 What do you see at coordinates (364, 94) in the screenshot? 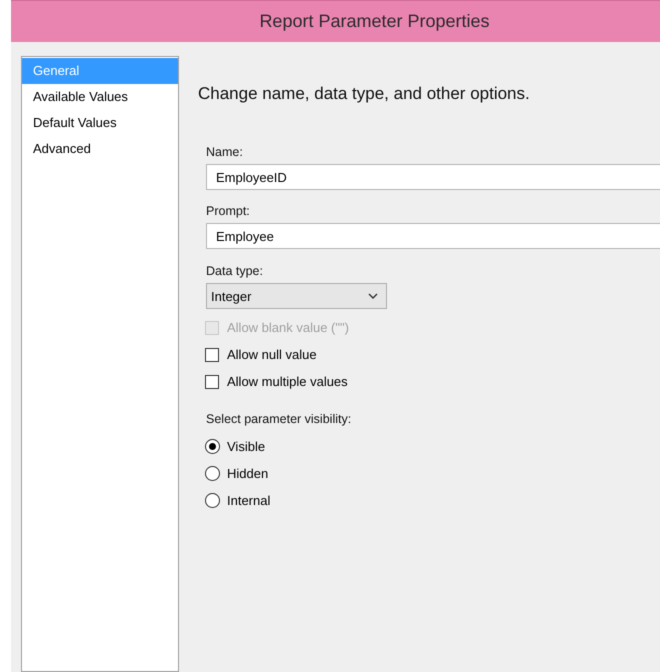
I see `page-heading: Change name, data type, and other options.` at bounding box center [364, 94].